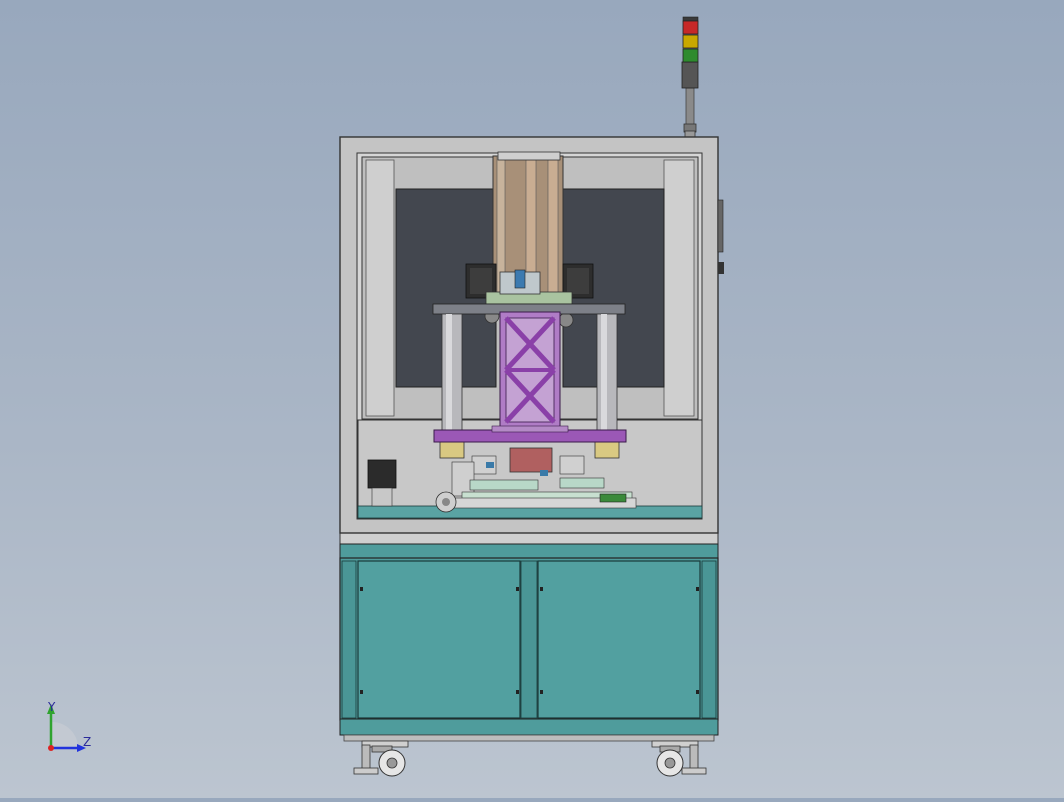 This screenshot has width=1064, height=802. Describe the element at coordinates (381, 758) in the screenshot. I see `caster-left` at that location.